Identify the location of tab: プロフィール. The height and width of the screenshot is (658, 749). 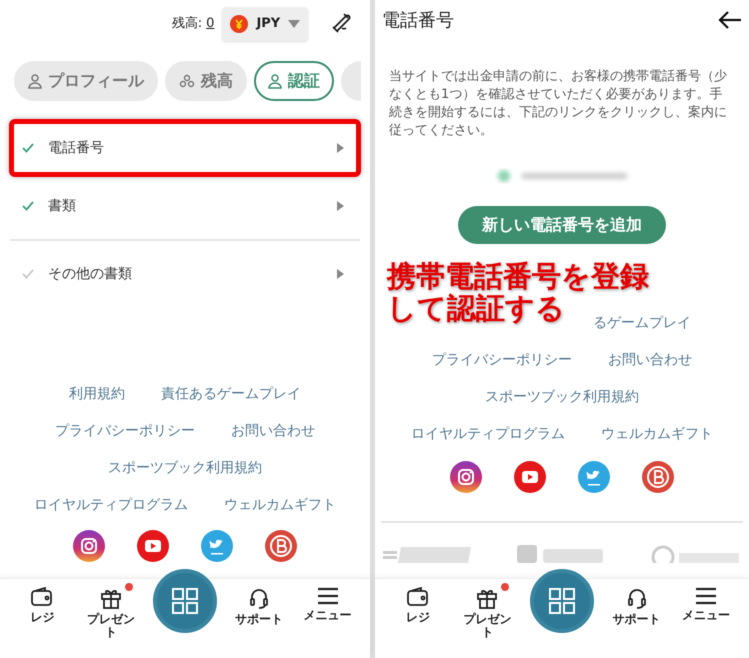
(86, 81).